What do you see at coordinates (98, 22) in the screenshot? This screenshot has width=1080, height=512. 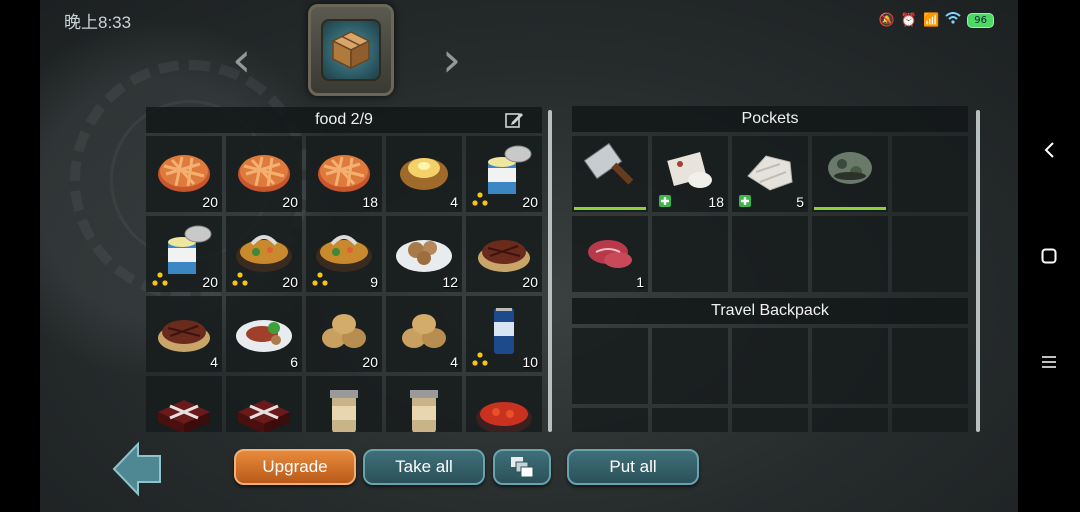 I see `clock: 晚上8:33` at bounding box center [98, 22].